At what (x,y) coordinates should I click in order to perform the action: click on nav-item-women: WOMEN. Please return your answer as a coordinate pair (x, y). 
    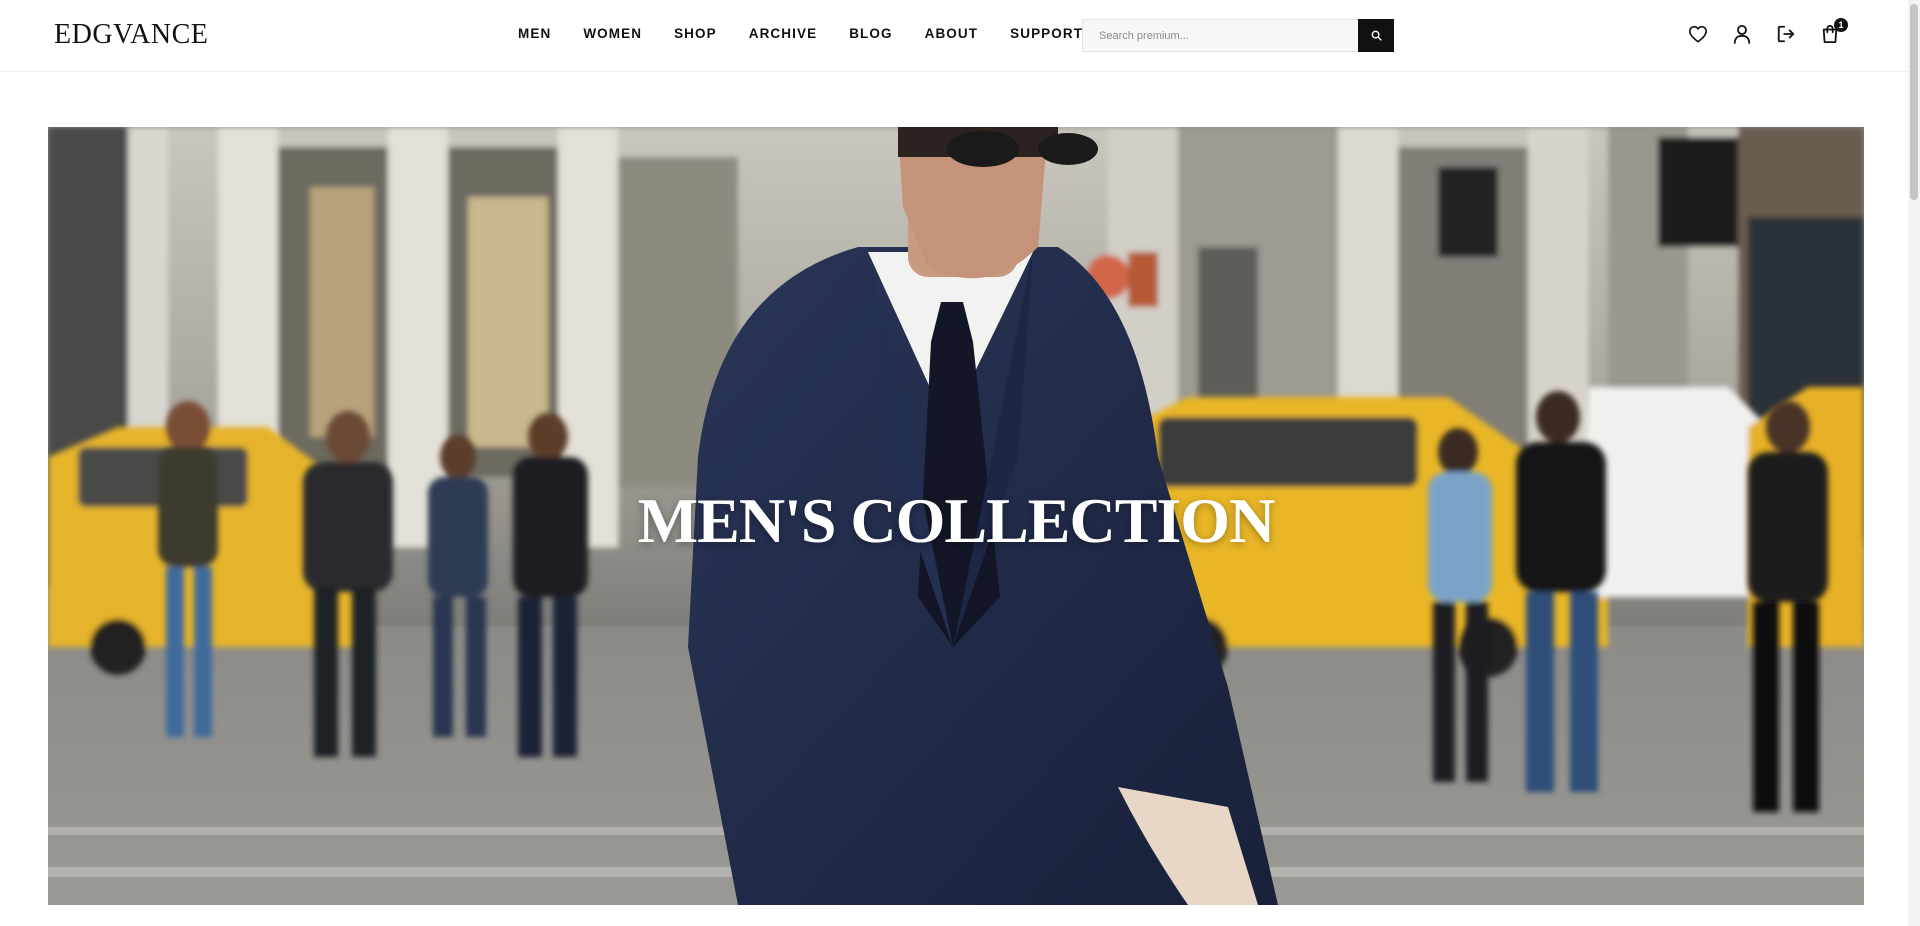
    Looking at the image, I should click on (612, 34).